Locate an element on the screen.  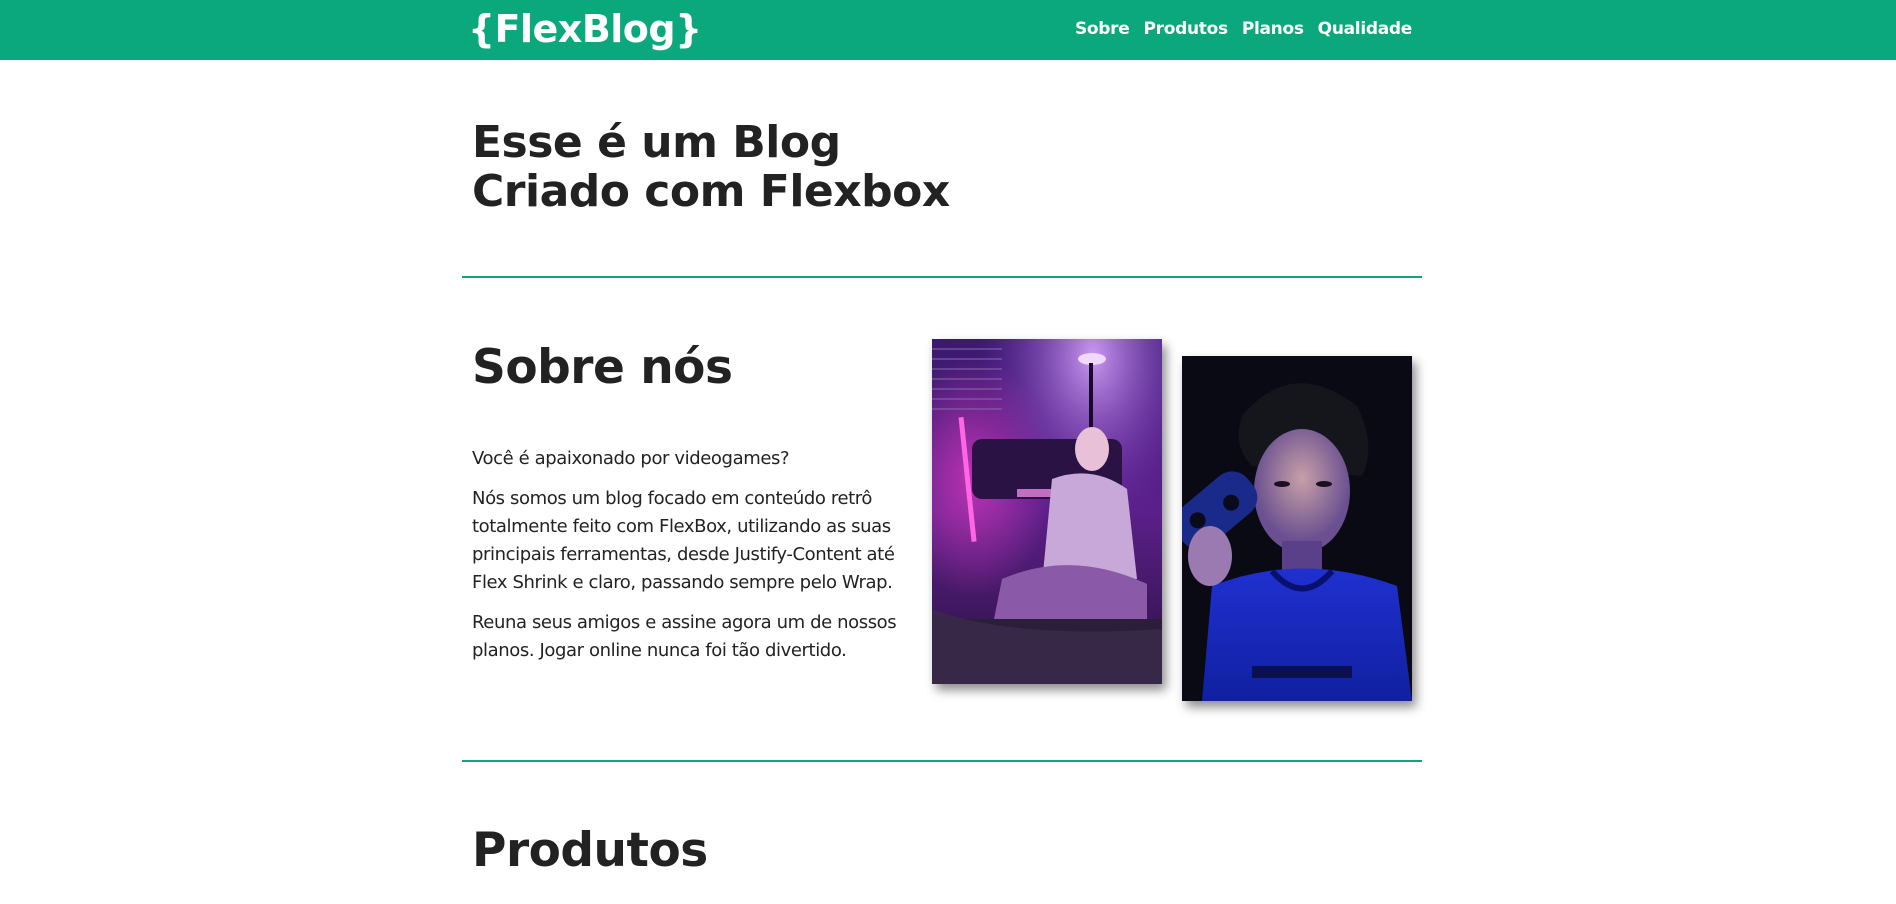
hero-title-line-1: Esse é um Blog is located at coordinates (656, 142).